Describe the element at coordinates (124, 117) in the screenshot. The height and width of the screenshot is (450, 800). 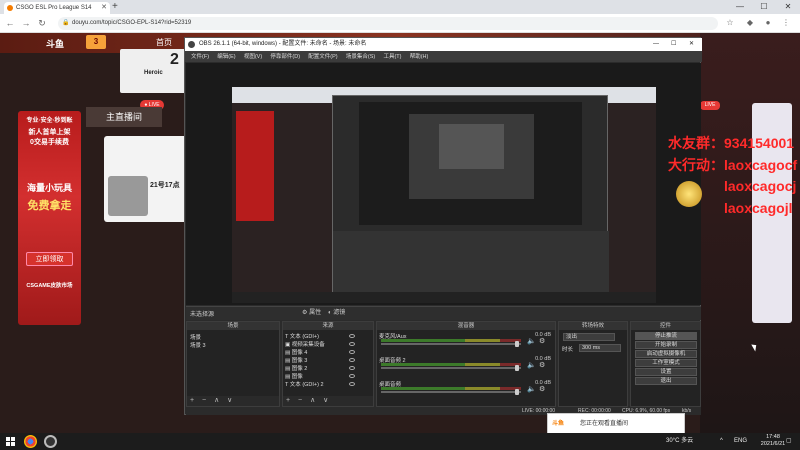
I see `tab-main-room: 主直播间` at that location.